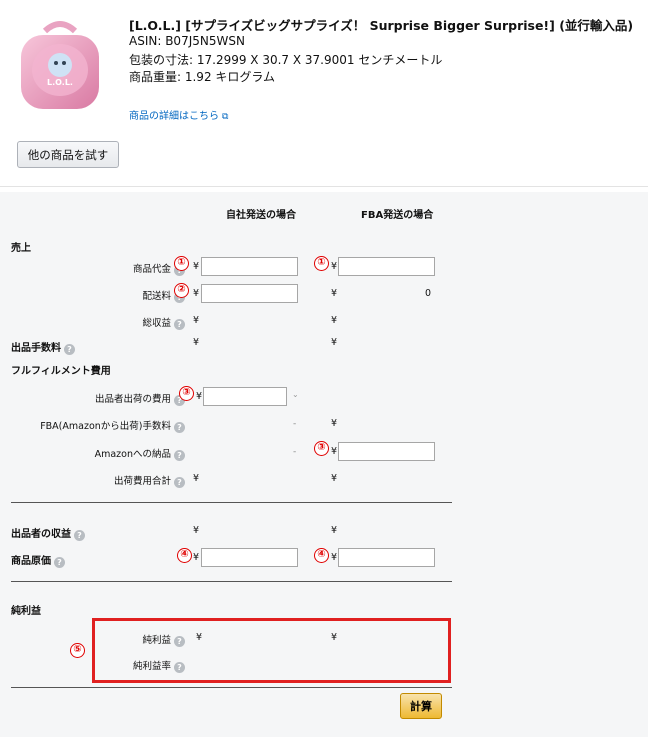  Describe the element at coordinates (92, 398) in the screenshot. I see `seller-shipping-cost-label: 出品者出荷の費用?` at that location.